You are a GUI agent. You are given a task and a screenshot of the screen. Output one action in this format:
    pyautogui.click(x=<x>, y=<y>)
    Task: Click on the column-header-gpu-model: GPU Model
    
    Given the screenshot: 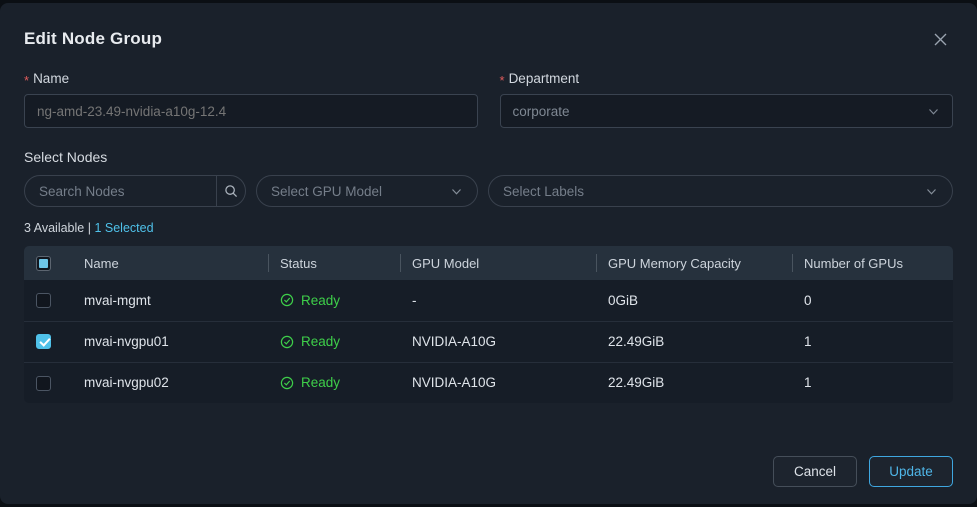 What is the action you would take?
    pyautogui.click(x=498, y=263)
    